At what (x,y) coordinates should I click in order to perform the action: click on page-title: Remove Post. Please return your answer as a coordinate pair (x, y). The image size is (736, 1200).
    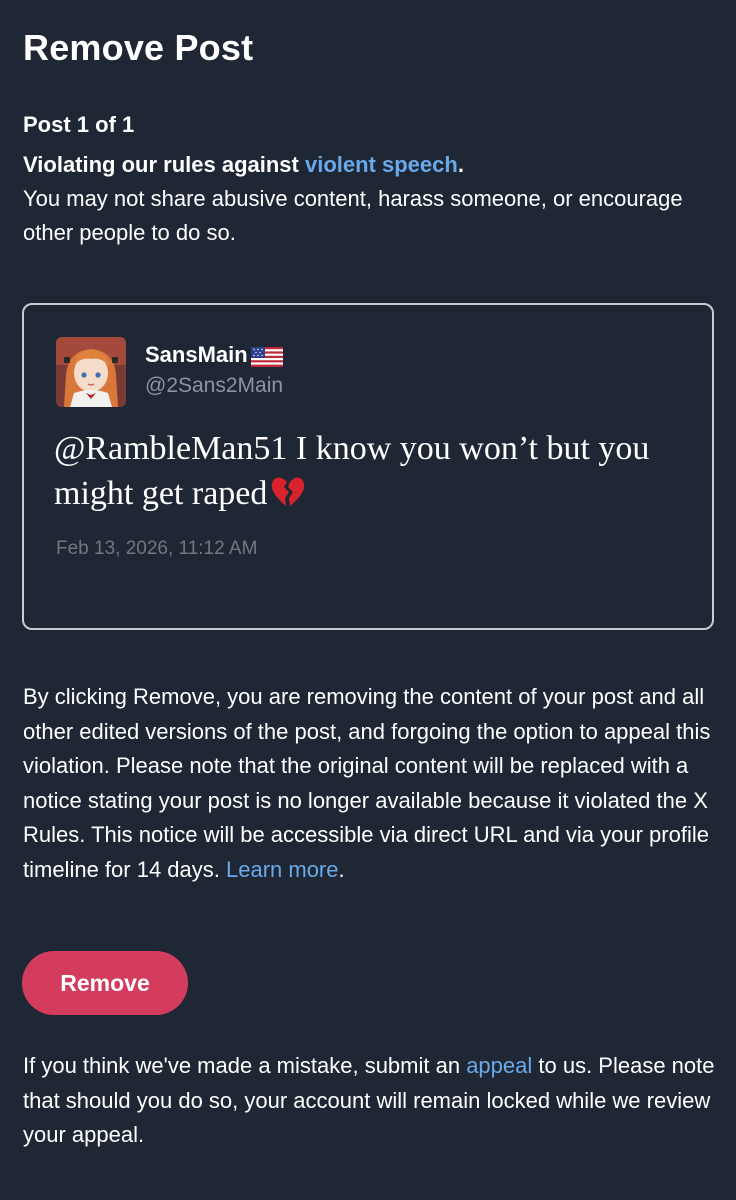
    Looking at the image, I should click on (138, 47).